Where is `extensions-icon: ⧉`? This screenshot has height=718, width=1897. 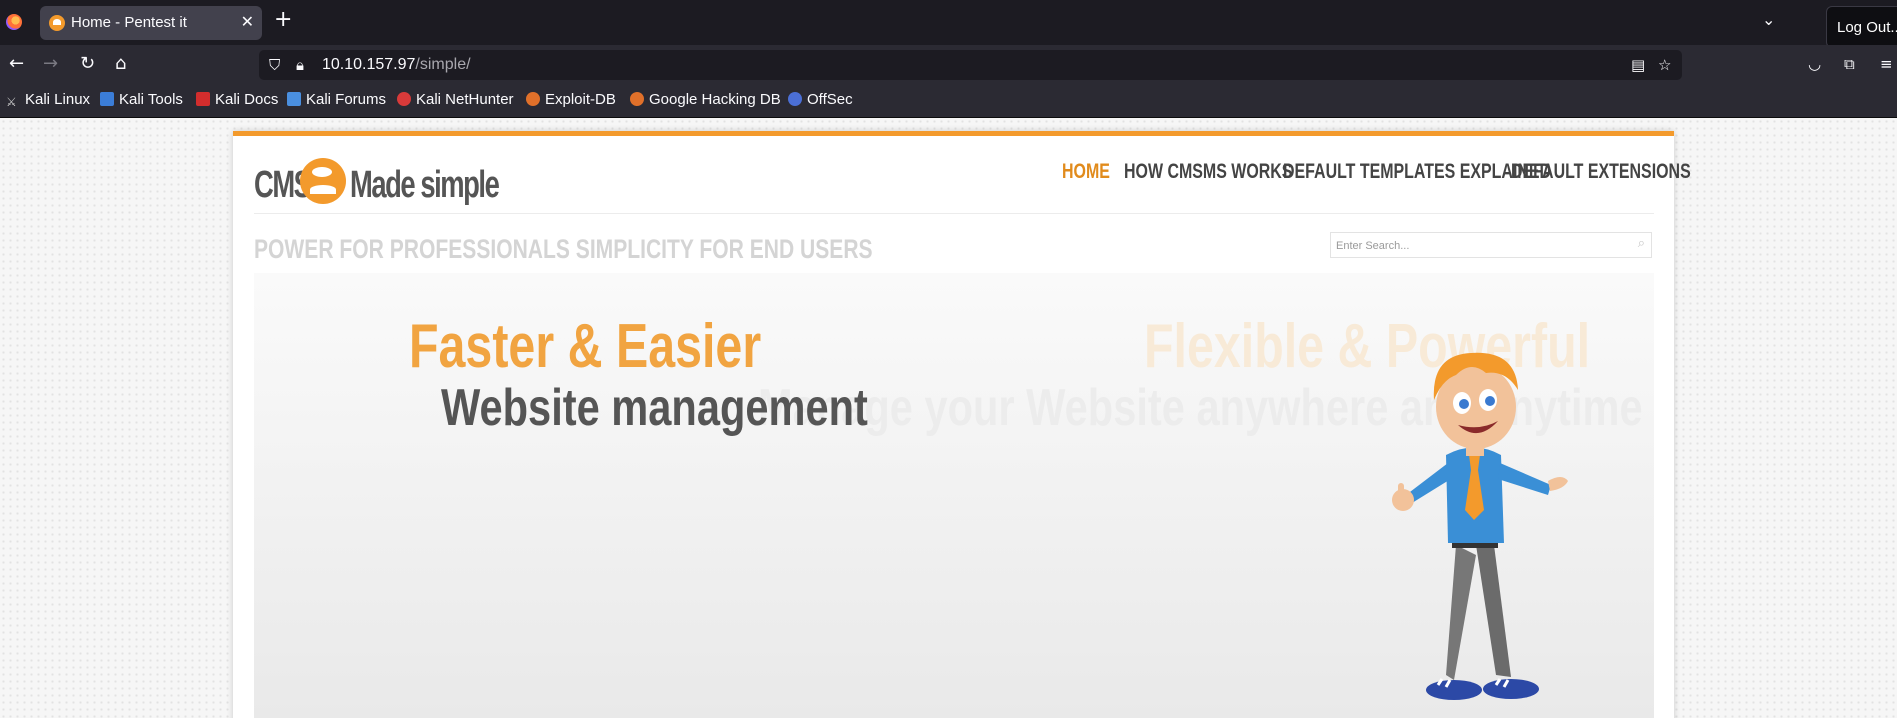
extensions-icon: ⧉ is located at coordinates (1849, 64).